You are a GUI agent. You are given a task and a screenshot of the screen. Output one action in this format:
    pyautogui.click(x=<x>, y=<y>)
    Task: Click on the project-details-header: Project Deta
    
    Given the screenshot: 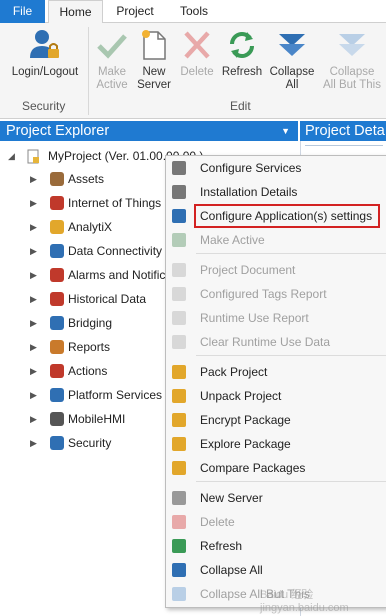 What is the action you would take?
    pyautogui.click(x=343, y=131)
    